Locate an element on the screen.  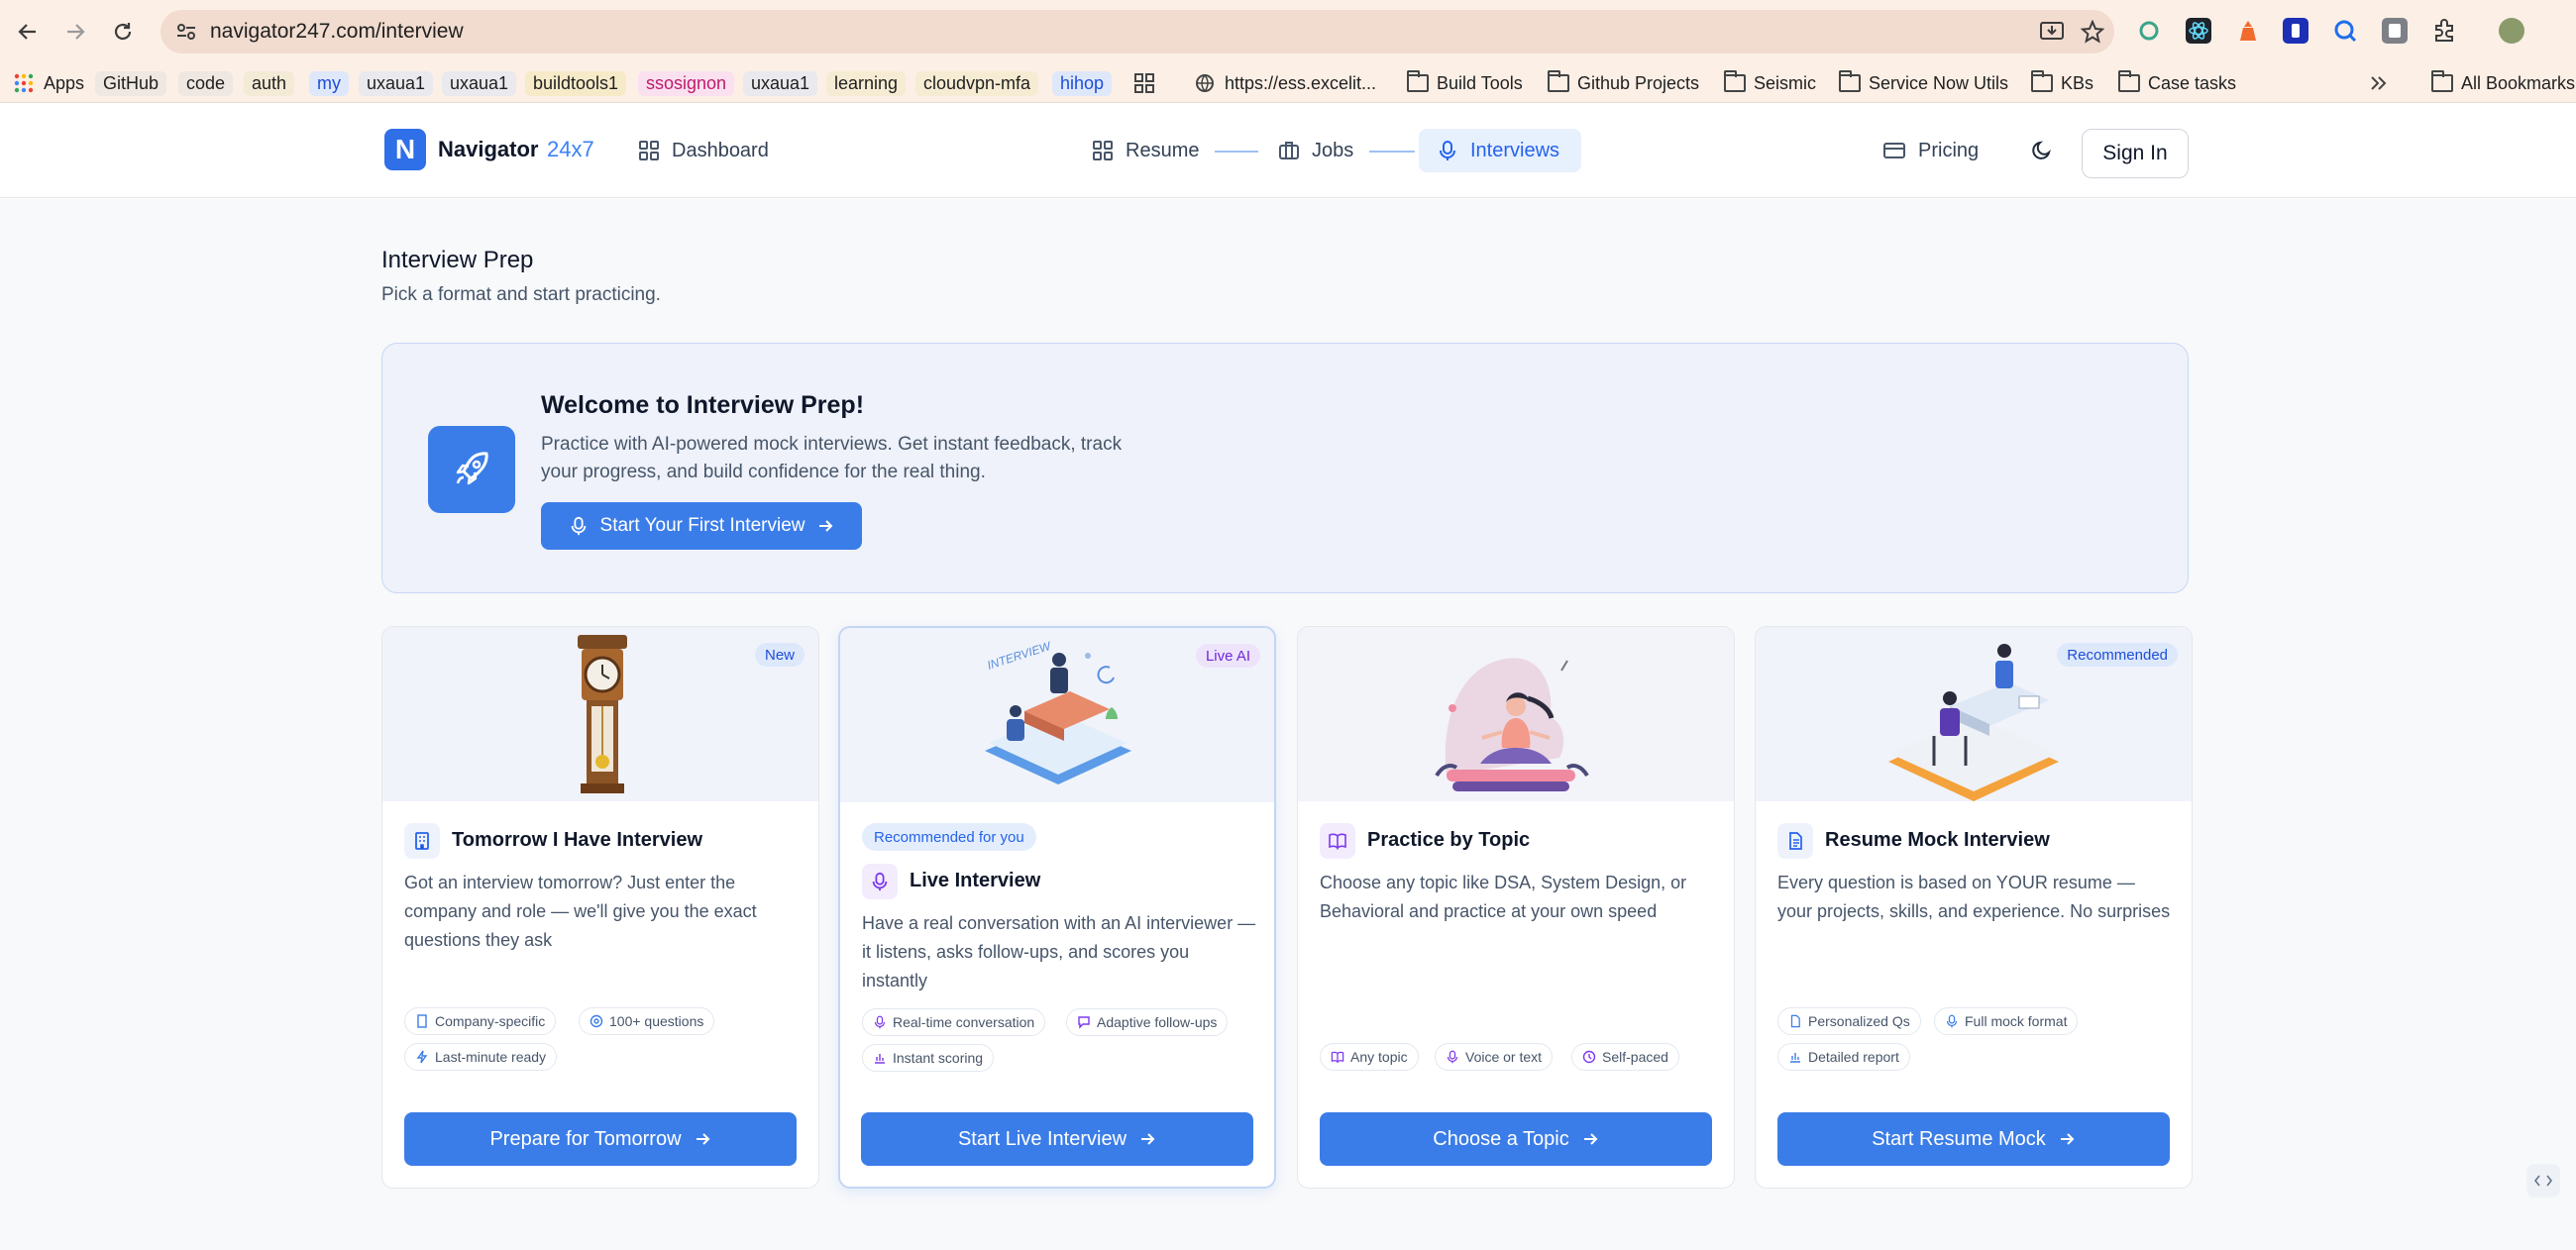
bookmark-folder-case-tasks: Case tasks is located at coordinates (2177, 83).